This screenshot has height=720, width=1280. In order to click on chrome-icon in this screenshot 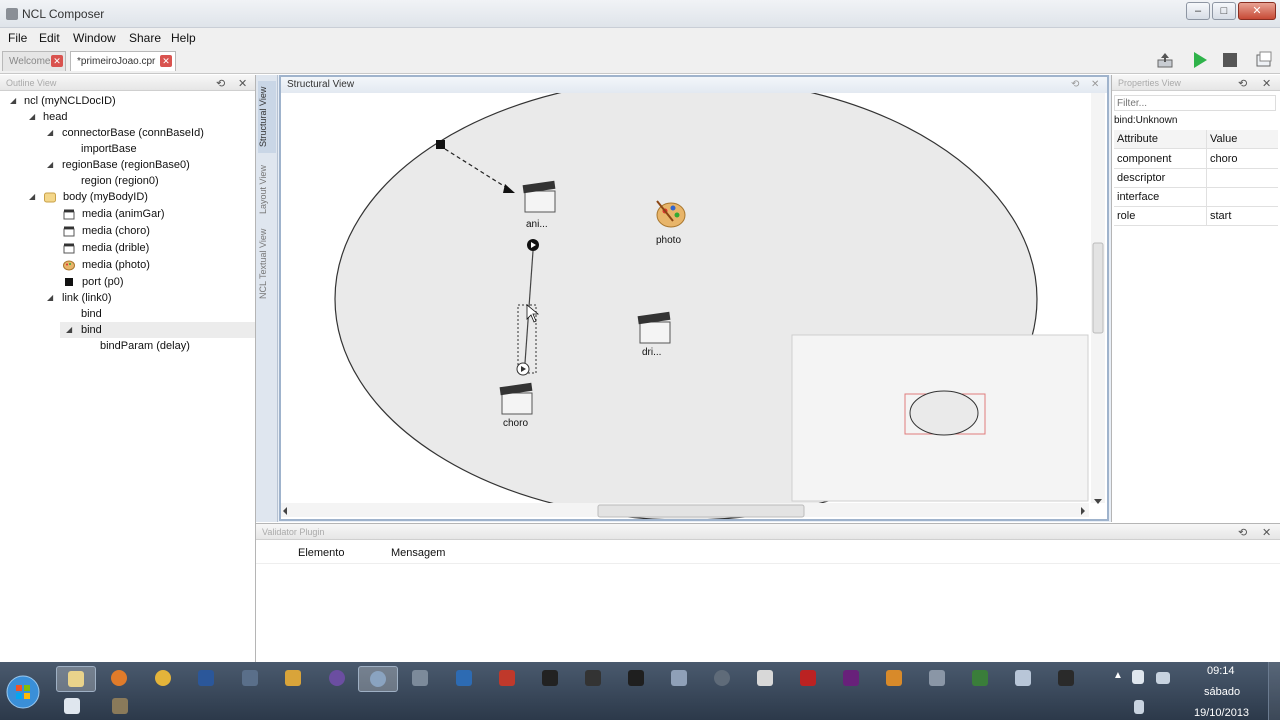, I will do `click(163, 678)`.